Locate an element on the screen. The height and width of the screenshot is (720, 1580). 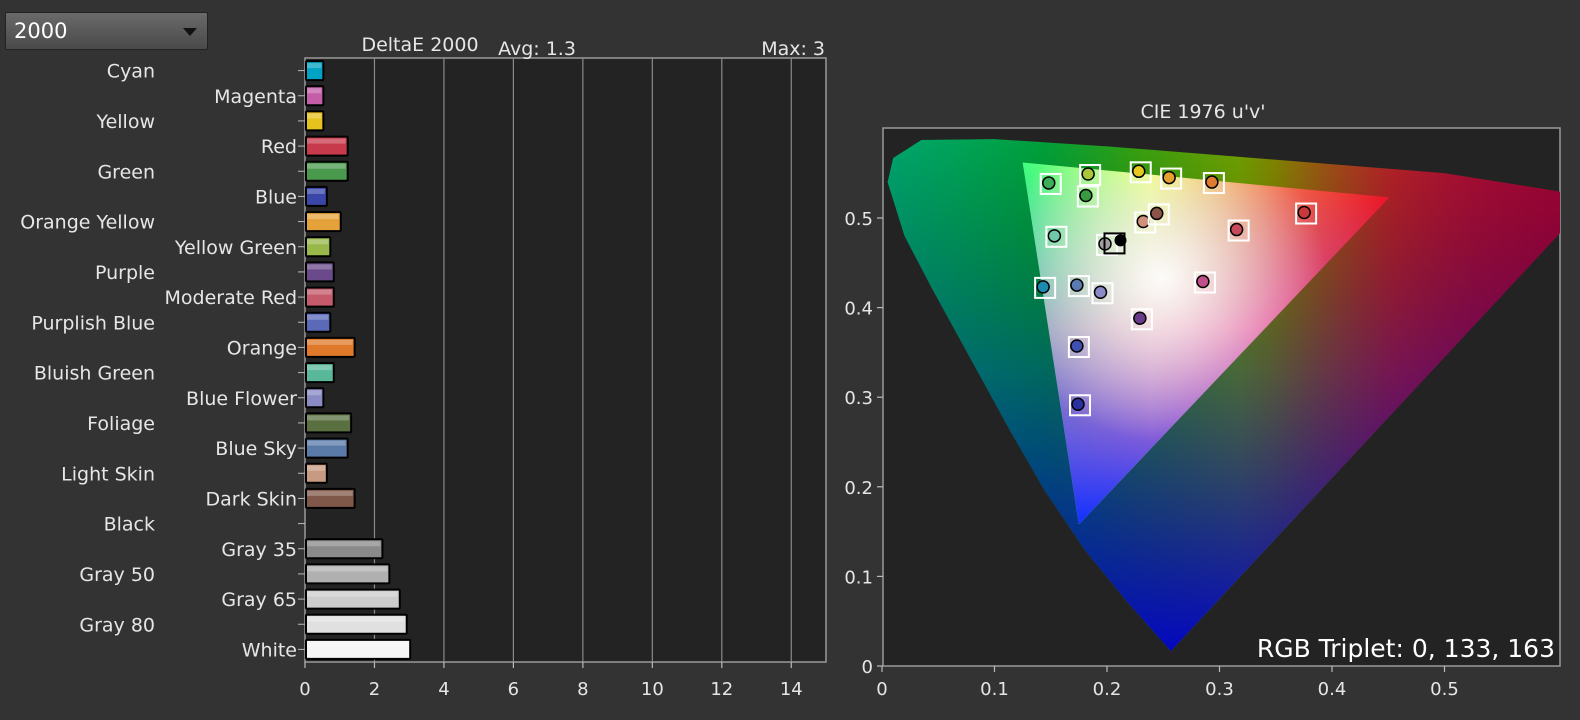
bar-category-label: Blue Sky is located at coordinates (256, 449).